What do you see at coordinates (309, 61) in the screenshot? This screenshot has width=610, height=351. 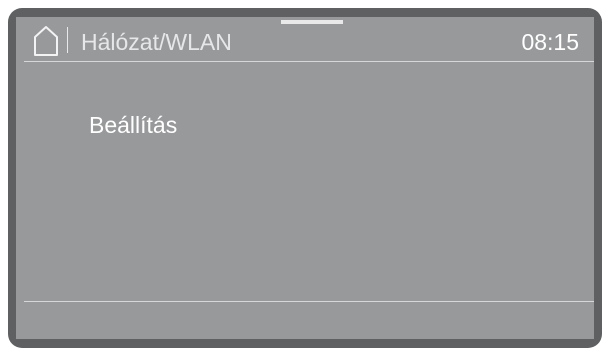 I see `header-separator` at bounding box center [309, 61].